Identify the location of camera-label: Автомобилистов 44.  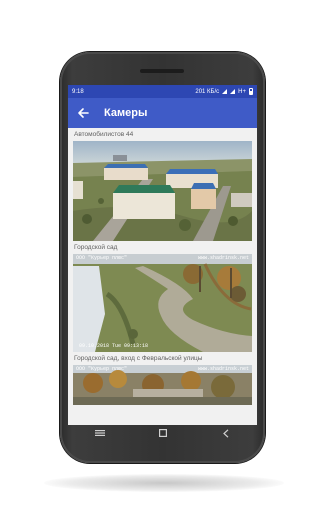
(104, 134).